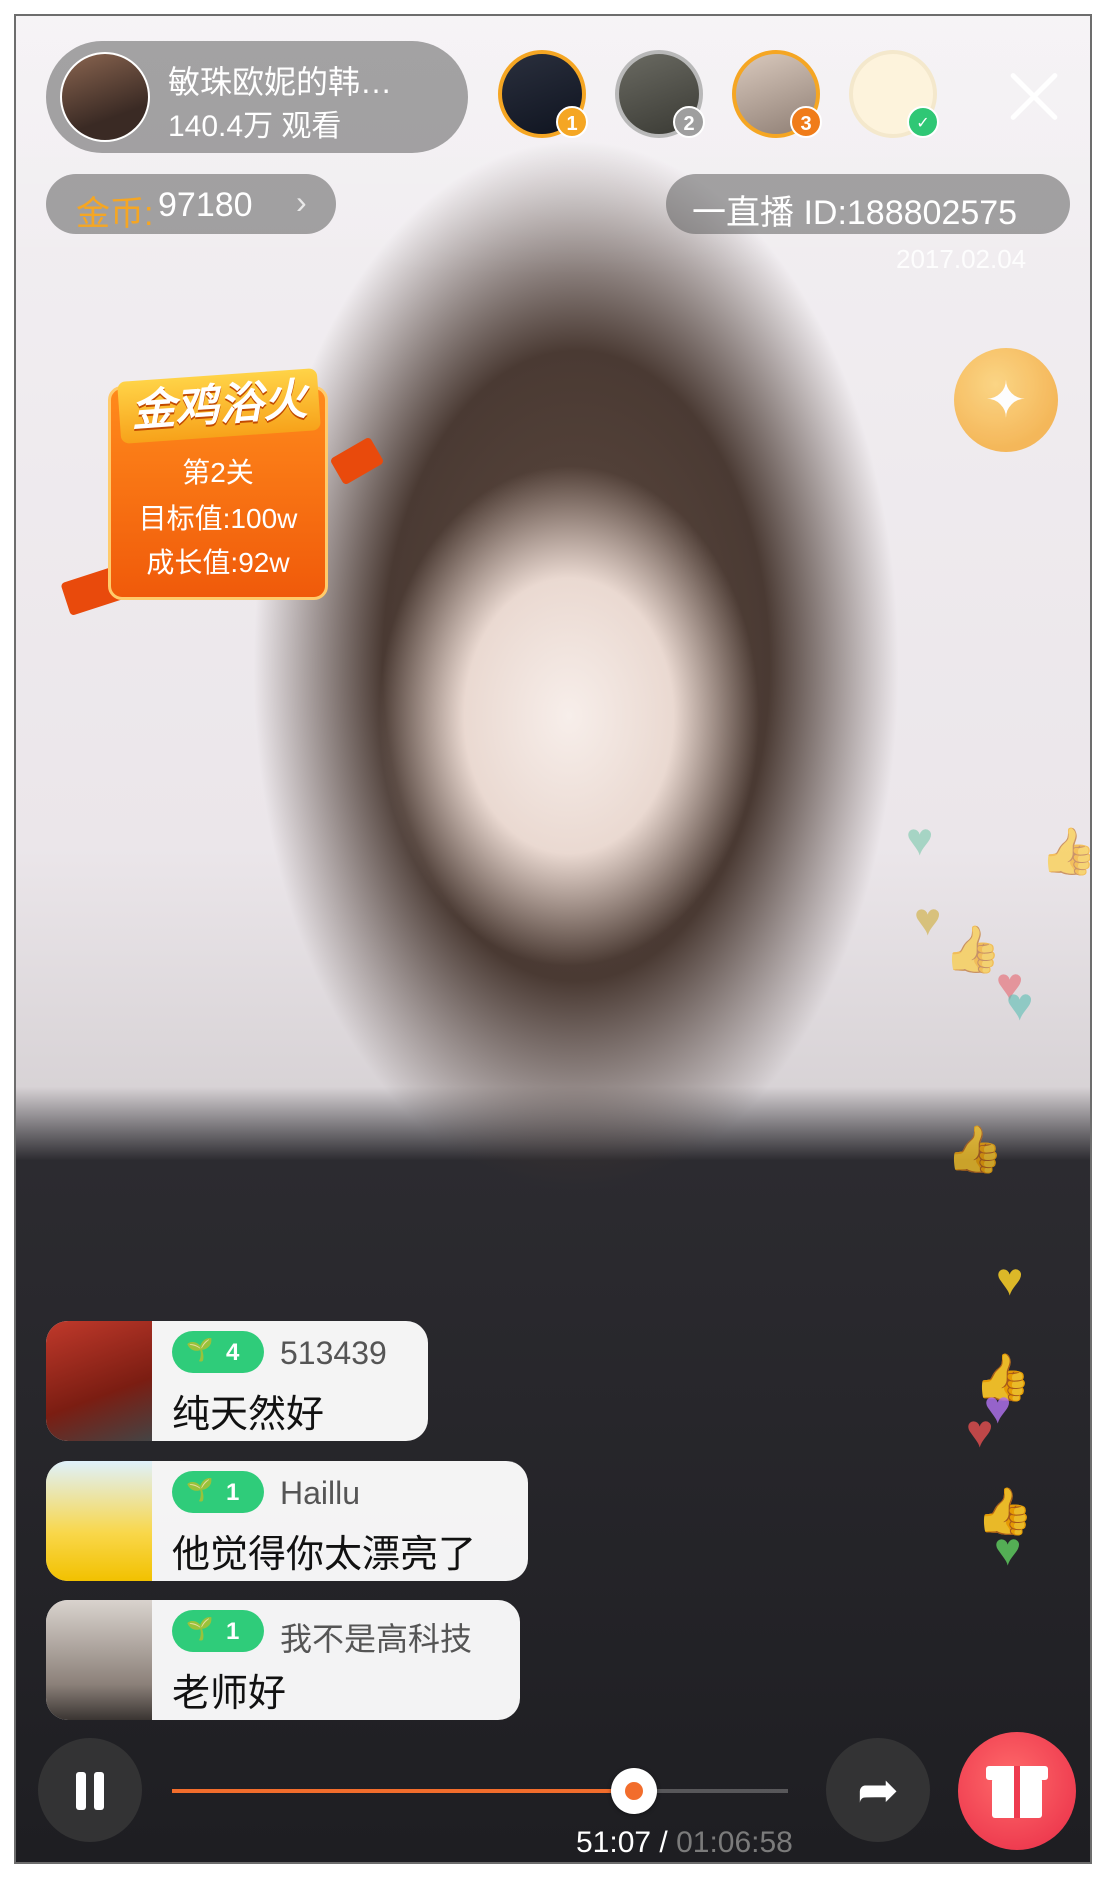 The image size is (1107, 1878). I want to click on top-viewer-avatar-2: 2, so click(660, 94).